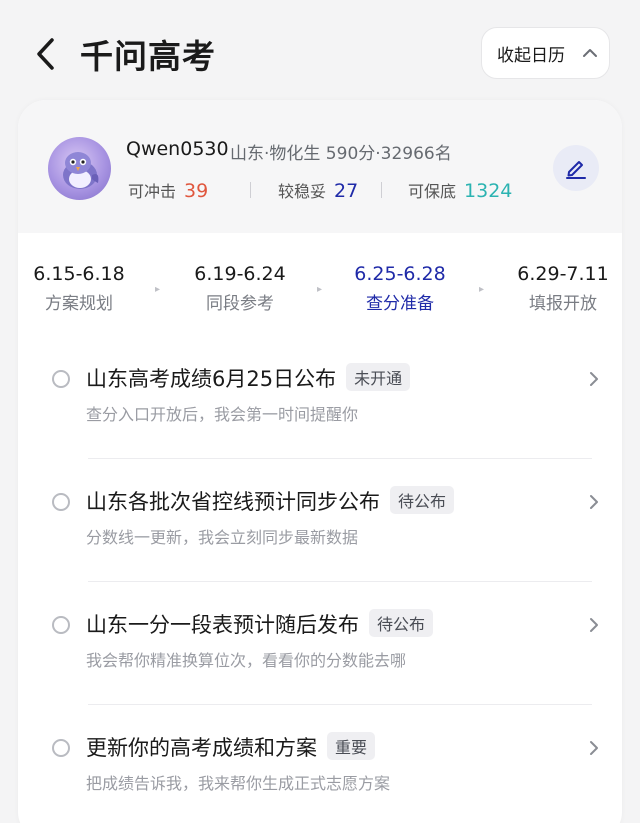  I want to click on list-item: 山东各批次省控线预计同步公布 待公布 分数线一更新，我会立刻同步最新数据, so click(322, 529).